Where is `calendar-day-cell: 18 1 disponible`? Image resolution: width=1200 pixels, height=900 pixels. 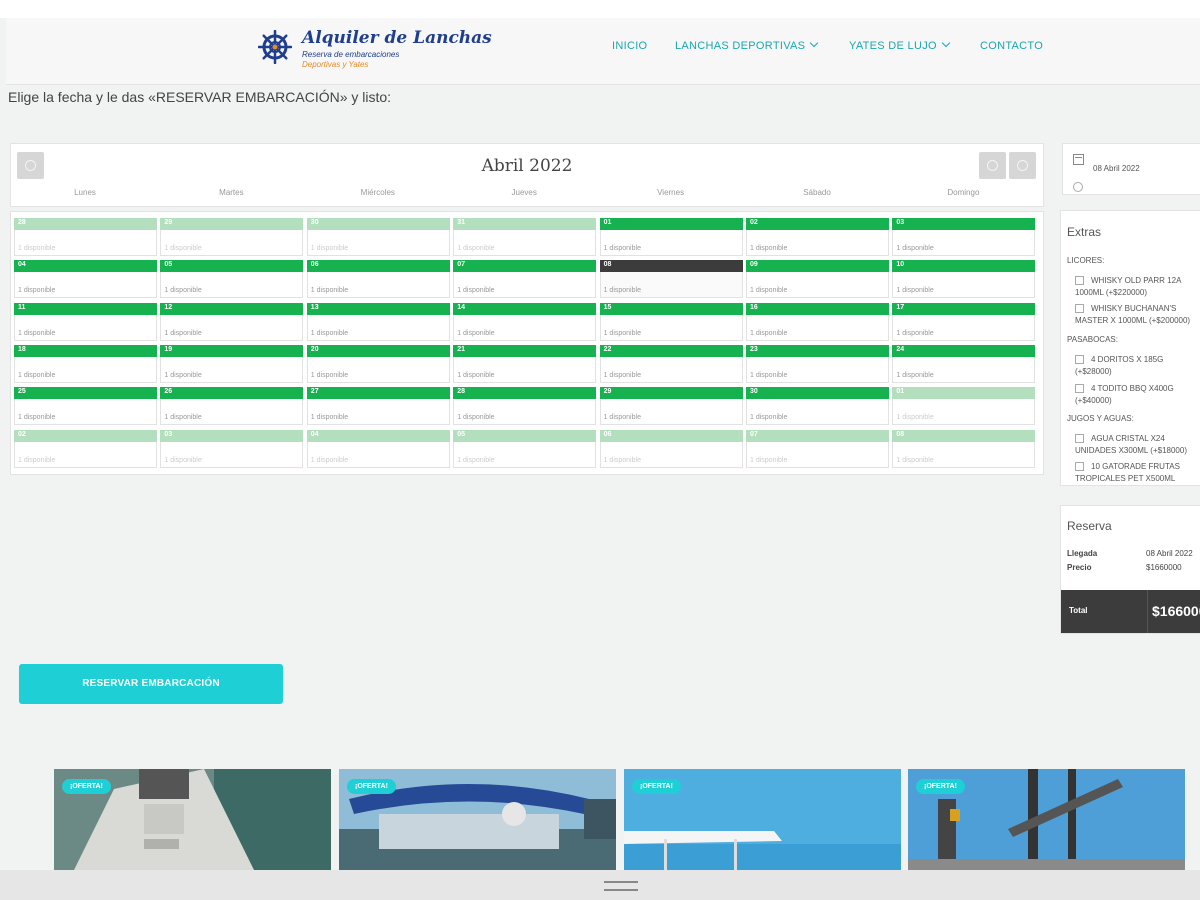 calendar-day-cell: 18 1 disponible is located at coordinates (85, 364).